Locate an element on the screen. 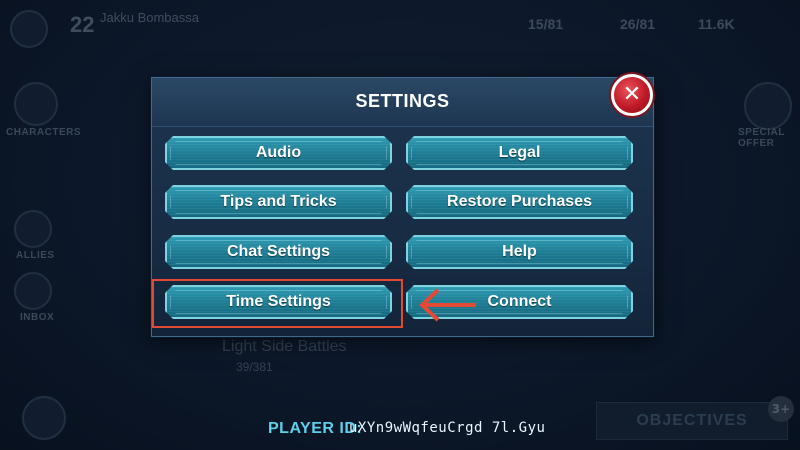 The image size is (800, 450). close-button: ✕ is located at coordinates (632, 95).